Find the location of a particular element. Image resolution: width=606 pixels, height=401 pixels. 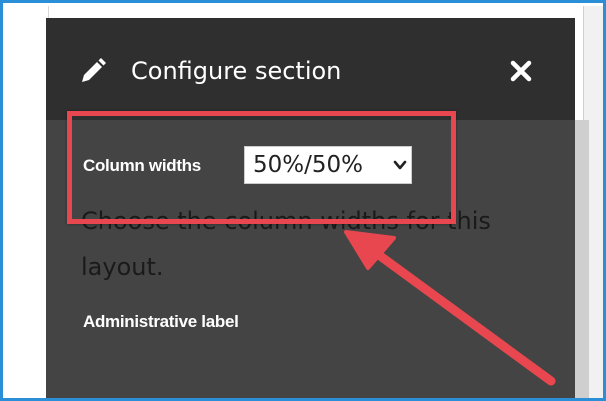

administrative-label-label: Administrative label is located at coordinates (161, 321).